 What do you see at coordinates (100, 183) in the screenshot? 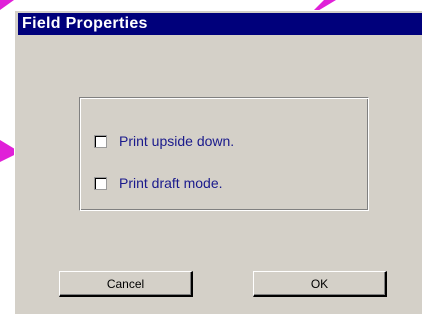
I see `print-draft-mode-checkbox` at bounding box center [100, 183].